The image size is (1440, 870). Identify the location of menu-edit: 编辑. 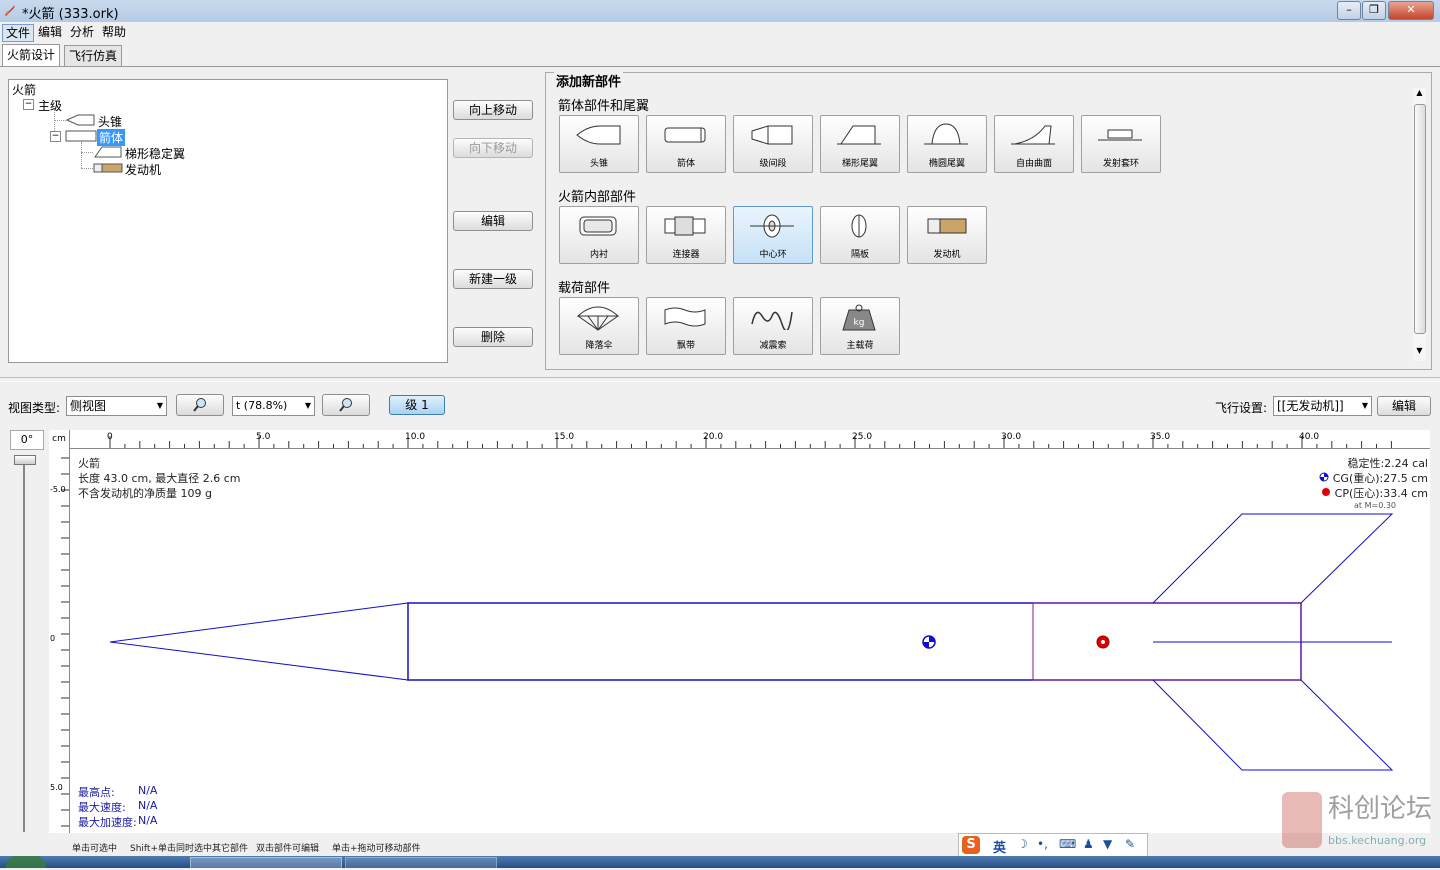
(50, 32).